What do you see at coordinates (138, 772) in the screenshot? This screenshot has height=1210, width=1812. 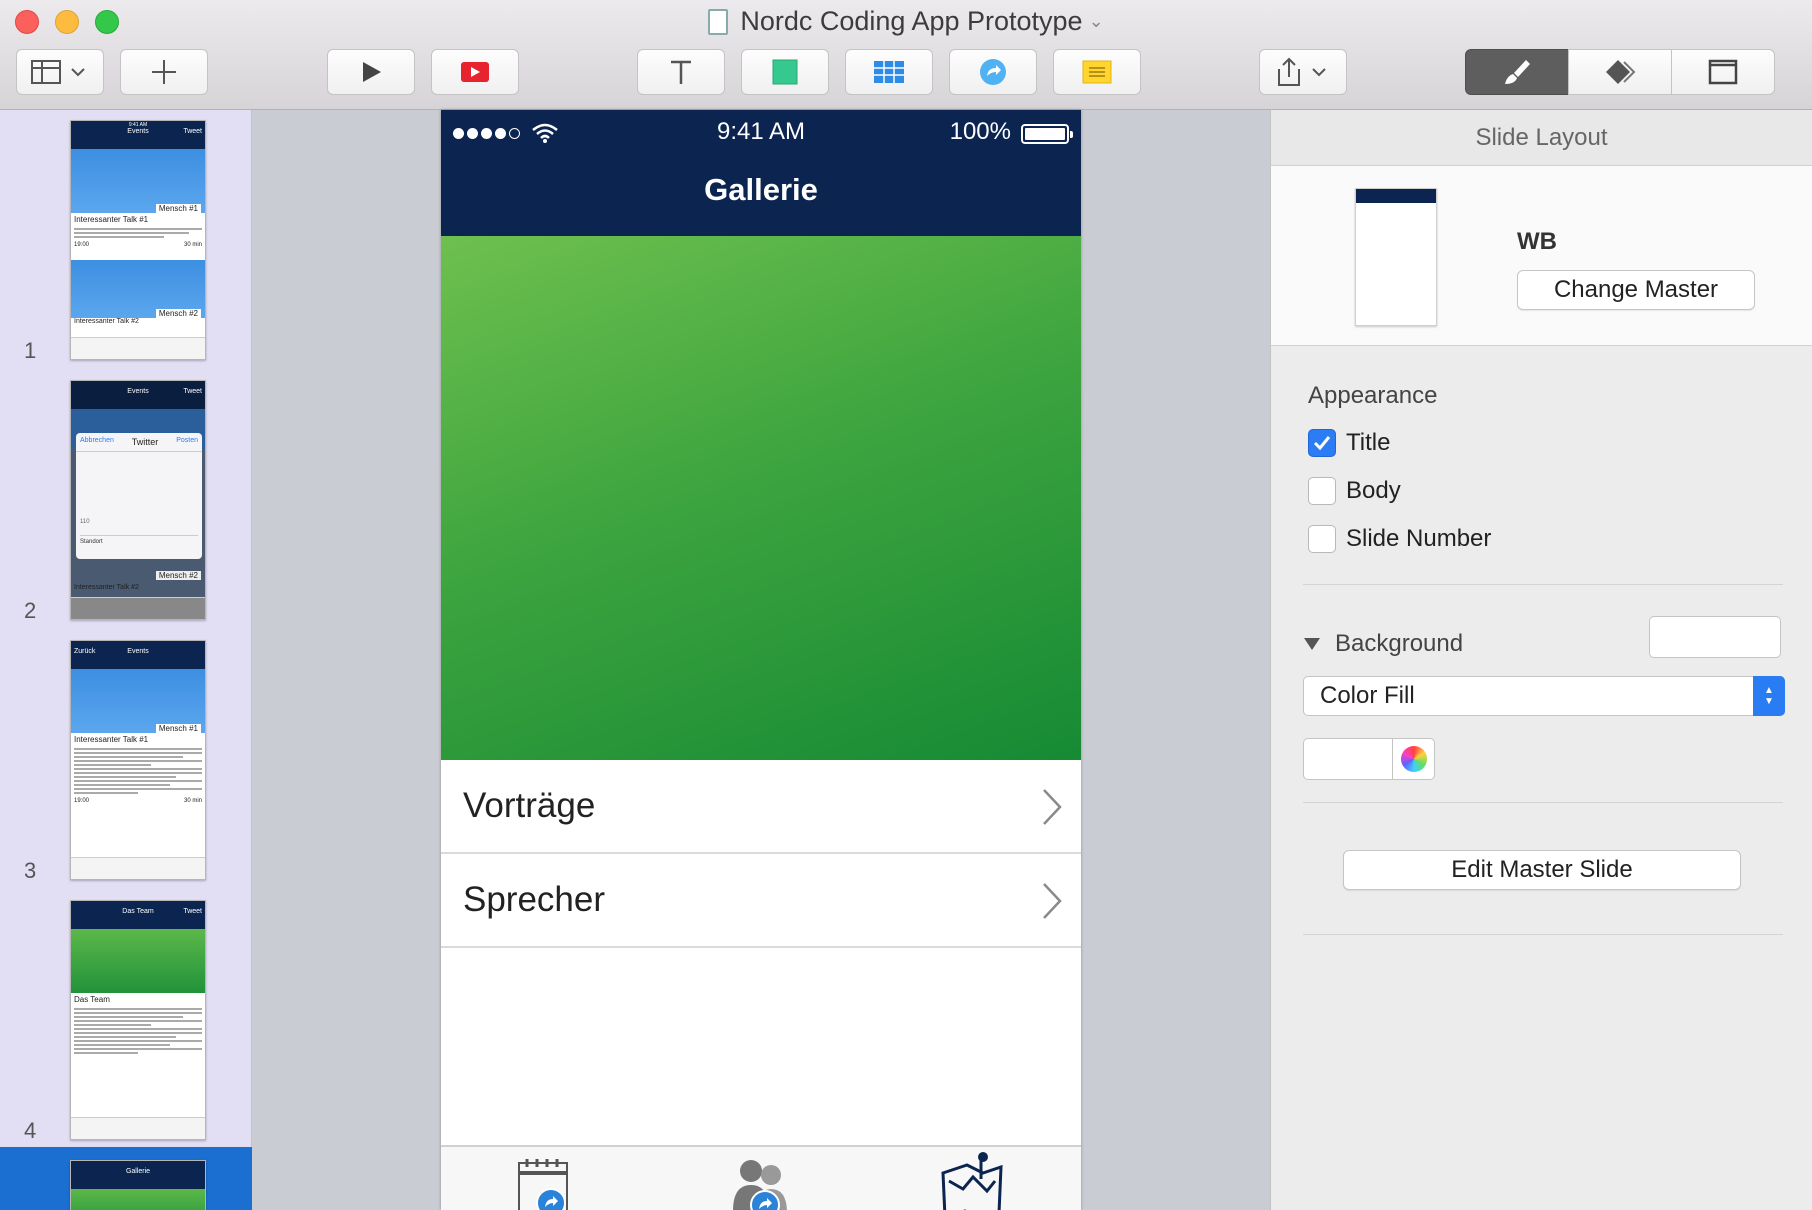 I see `thumb-body-lines` at bounding box center [138, 772].